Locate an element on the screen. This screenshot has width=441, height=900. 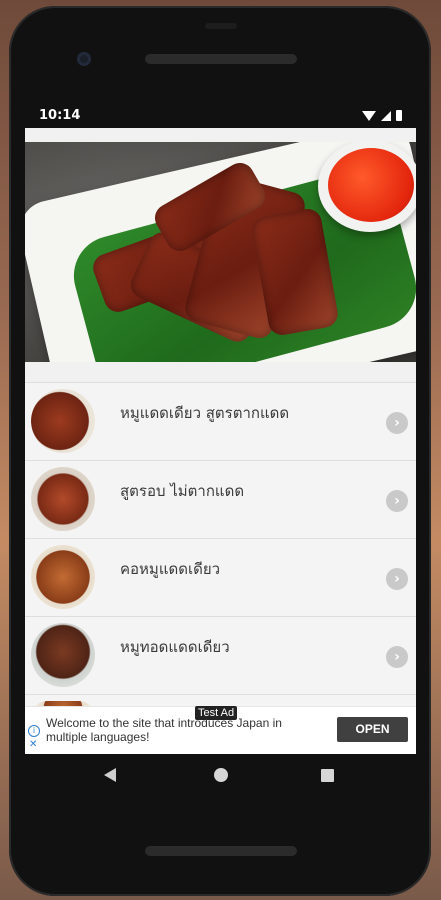
status-bar: 10:14 is located at coordinates (220, 116).